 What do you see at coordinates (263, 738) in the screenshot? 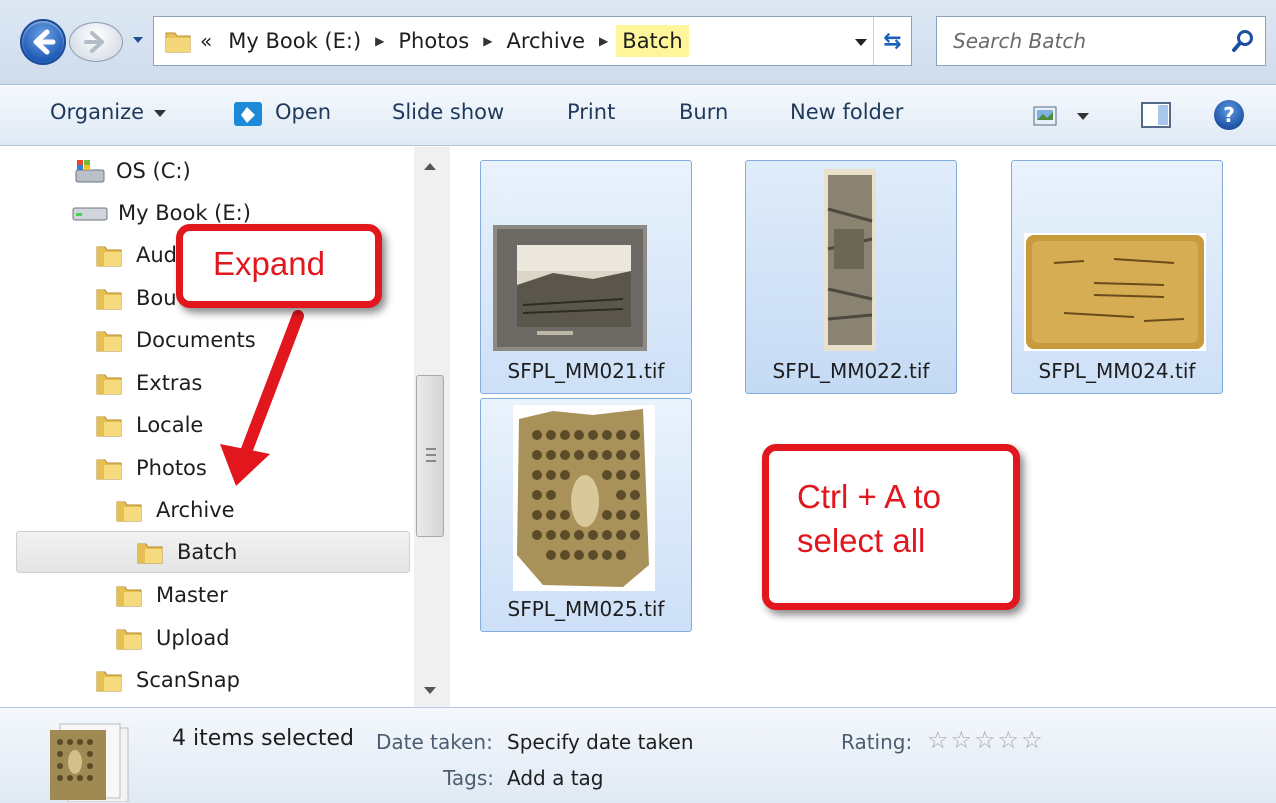
I see `selection-count: 4 items selected` at bounding box center [263, 738].